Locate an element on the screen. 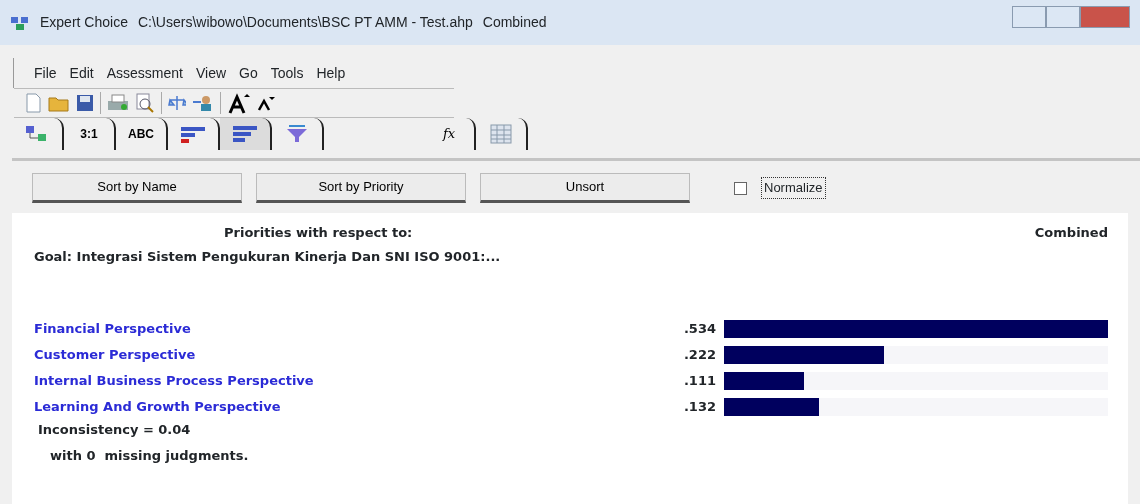  people-icon is located at coordinates (203, 103).